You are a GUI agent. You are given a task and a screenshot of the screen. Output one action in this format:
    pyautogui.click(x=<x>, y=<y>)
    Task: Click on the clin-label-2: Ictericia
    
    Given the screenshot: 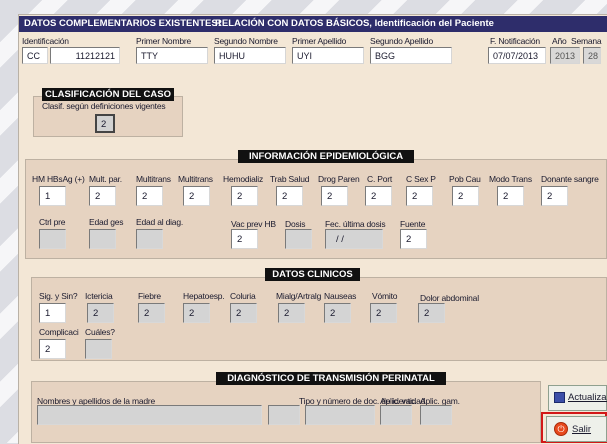 What is the action you would take?
    pyautogui.click(x=99, y=296)
    